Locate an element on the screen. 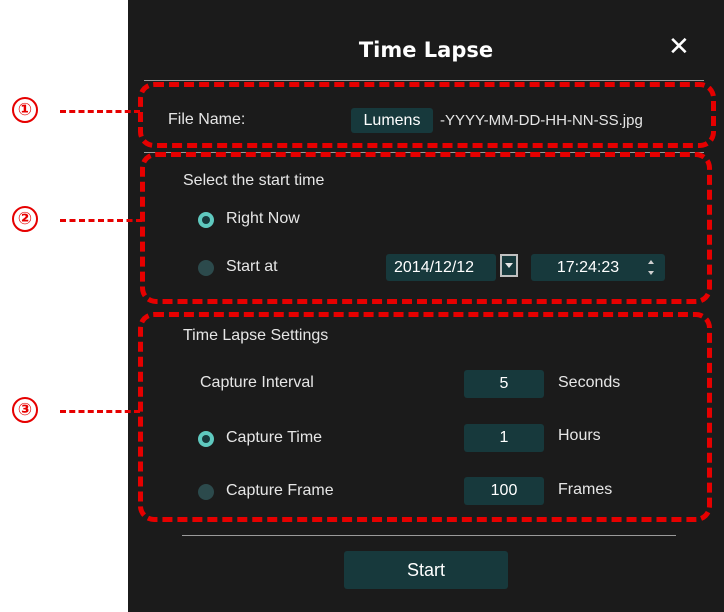 The width and height of the screenshot is (724, 612). bottom-divider is located at coordinates (429, 535).